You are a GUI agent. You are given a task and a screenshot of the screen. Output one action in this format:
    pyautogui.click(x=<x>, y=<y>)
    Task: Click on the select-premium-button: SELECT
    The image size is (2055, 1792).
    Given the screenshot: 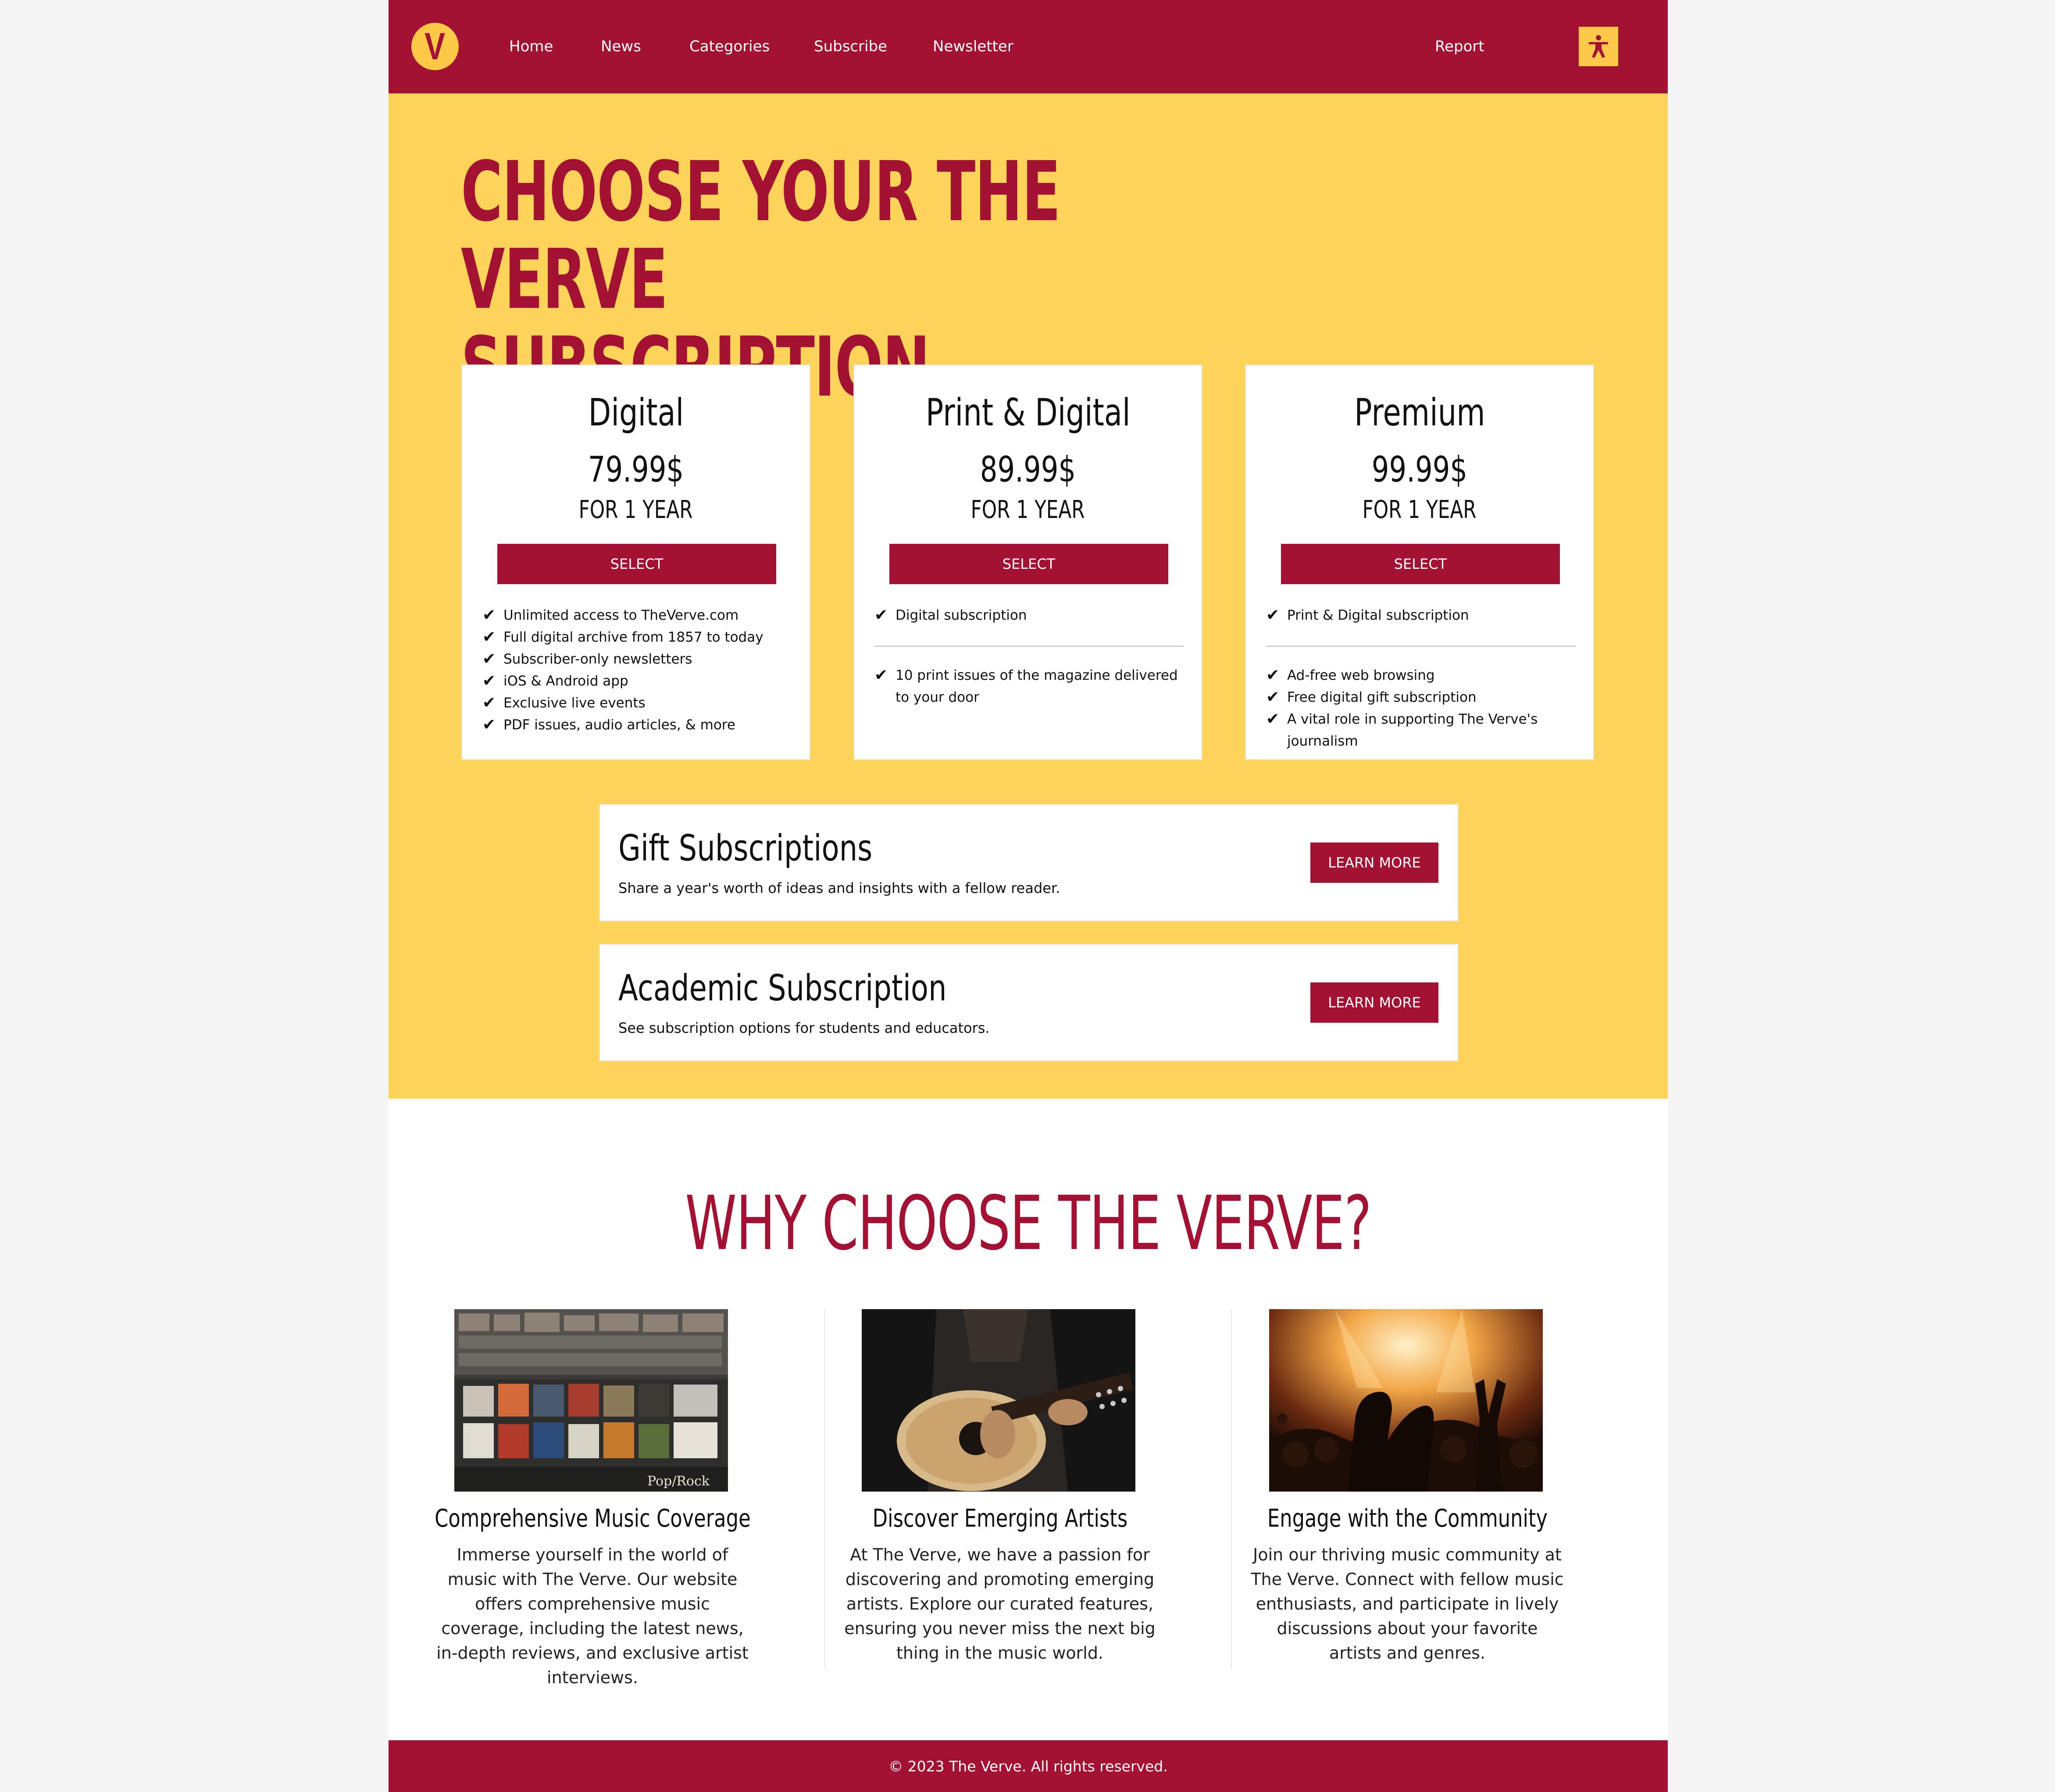 What is the action you would take?
    pyautogui.click(x=1421, y=564)
    